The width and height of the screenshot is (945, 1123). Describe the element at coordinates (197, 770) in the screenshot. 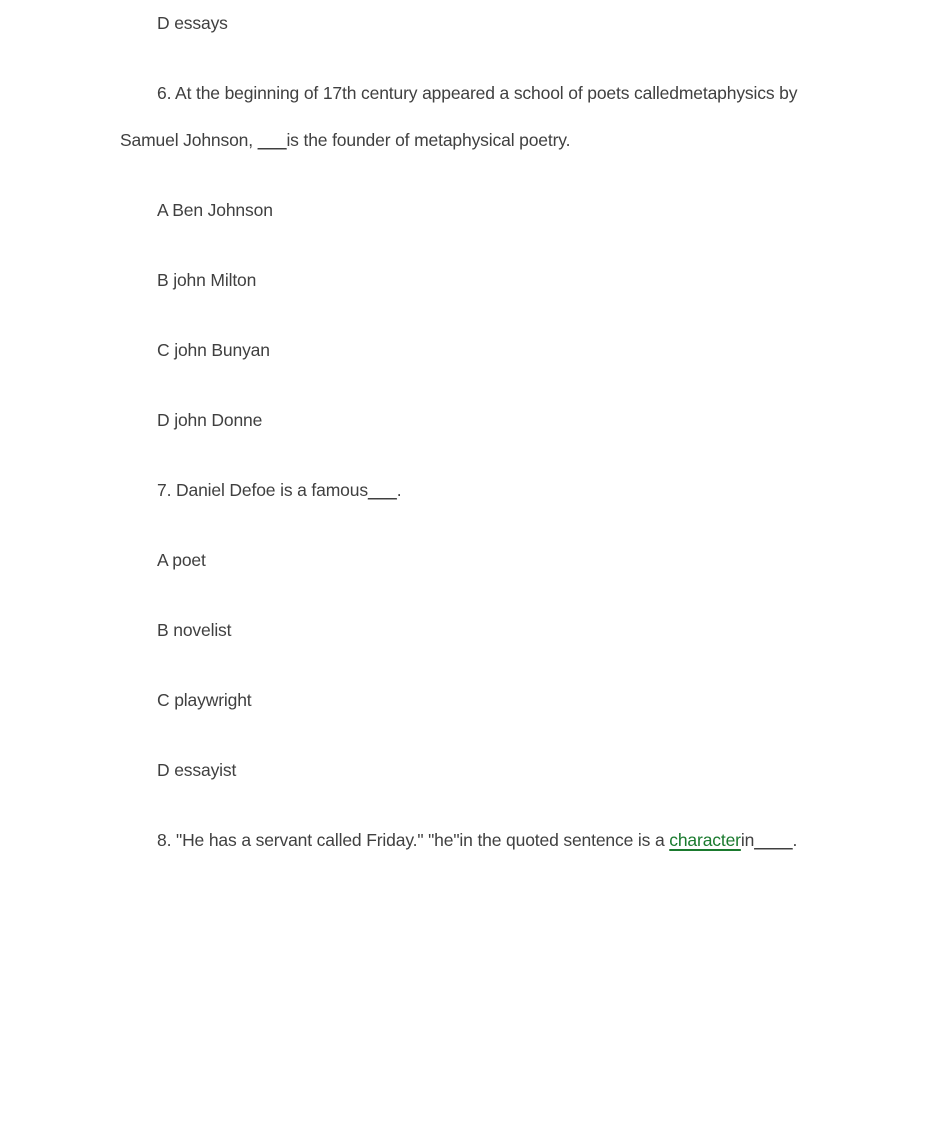

I see `question-7-option-d: D essayist` at that location.